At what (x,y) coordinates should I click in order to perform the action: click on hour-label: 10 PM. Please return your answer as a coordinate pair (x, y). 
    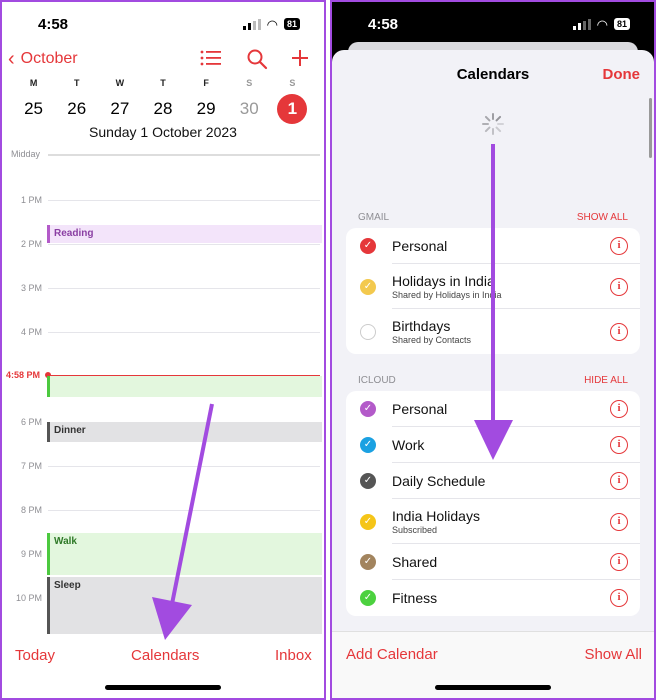
    Looking at the image, I should click on (28, 598).